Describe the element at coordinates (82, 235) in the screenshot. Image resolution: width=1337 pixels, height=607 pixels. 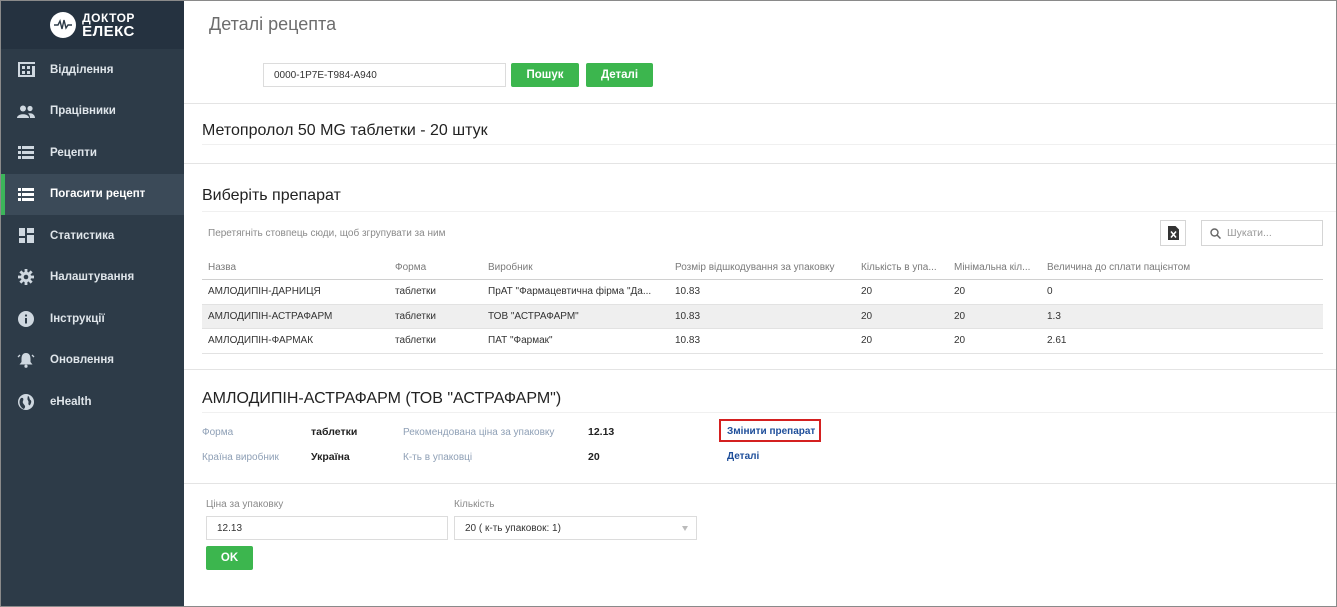
I see `sidebar-item-label: Статистика` at that location.